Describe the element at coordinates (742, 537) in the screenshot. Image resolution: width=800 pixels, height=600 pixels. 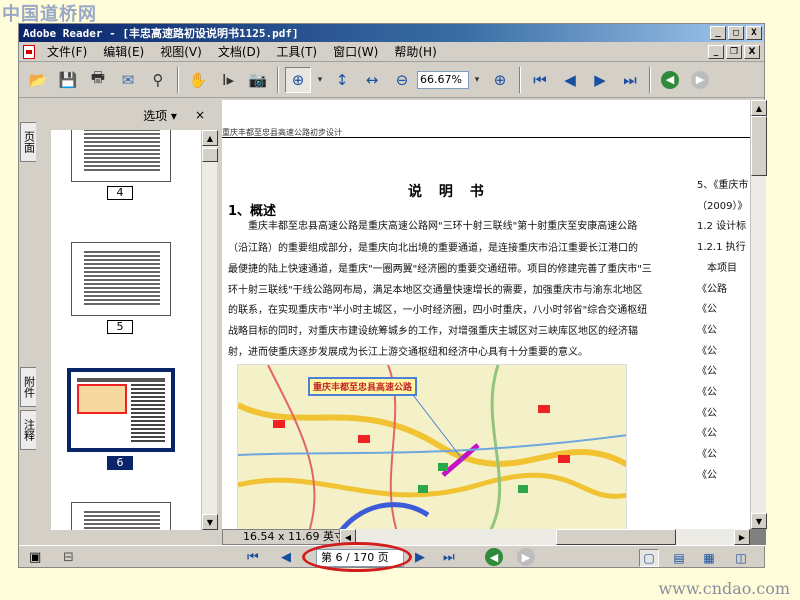
I see `scroll-right-icon: ▶` at that location.